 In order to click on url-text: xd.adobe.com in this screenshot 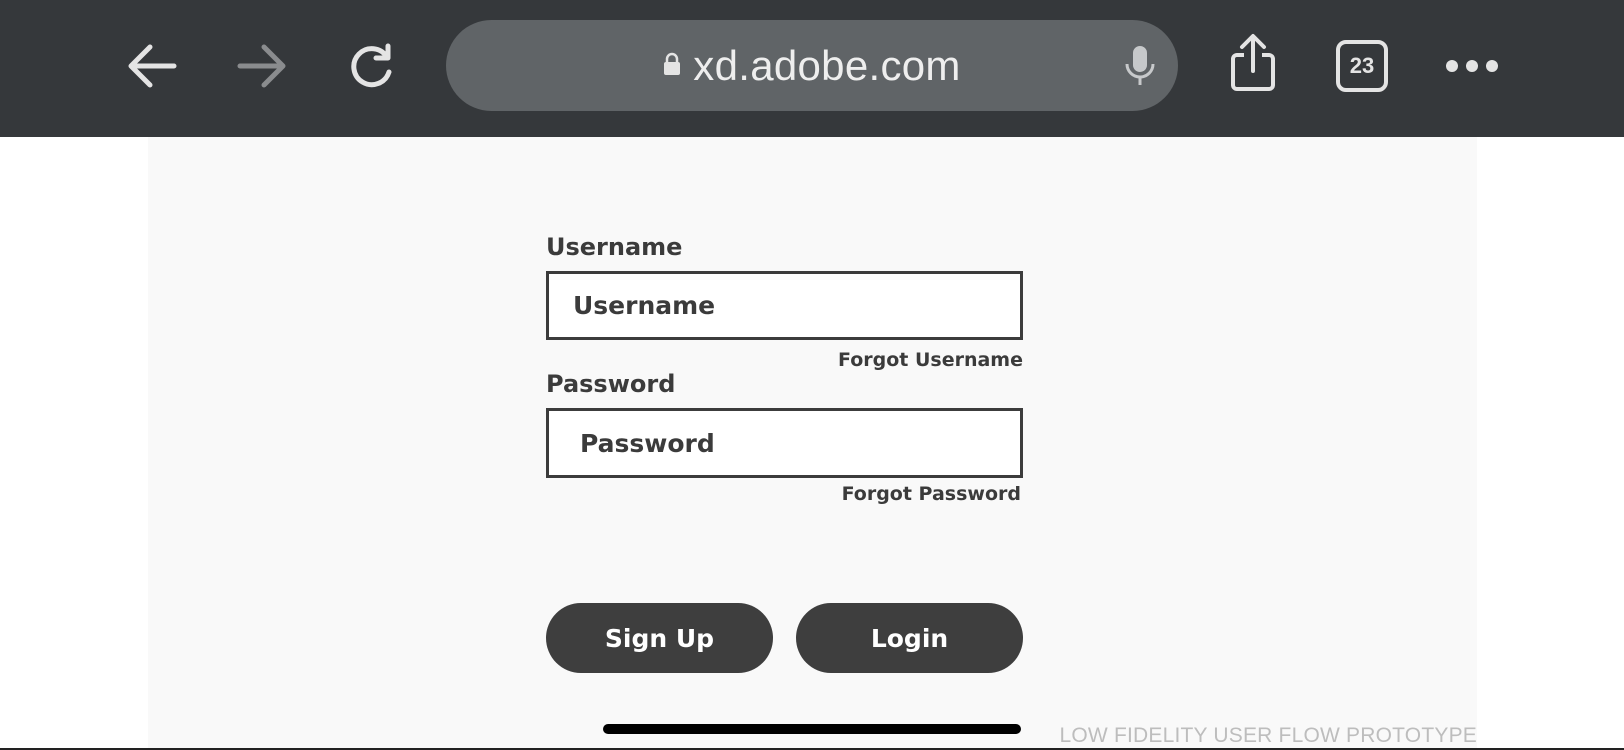, I will do `click(826, 66)`.